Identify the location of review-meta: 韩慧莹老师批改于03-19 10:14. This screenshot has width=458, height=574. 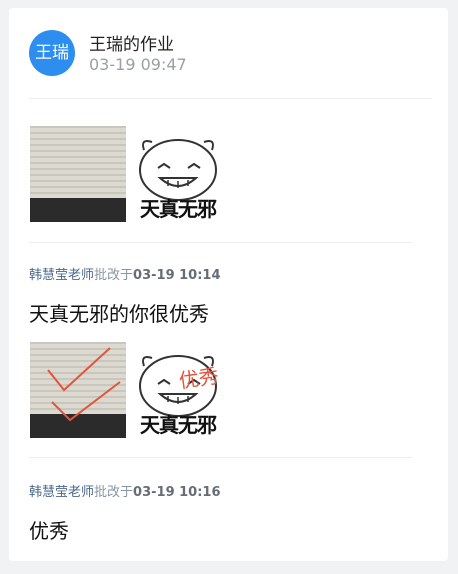
(125, 273).